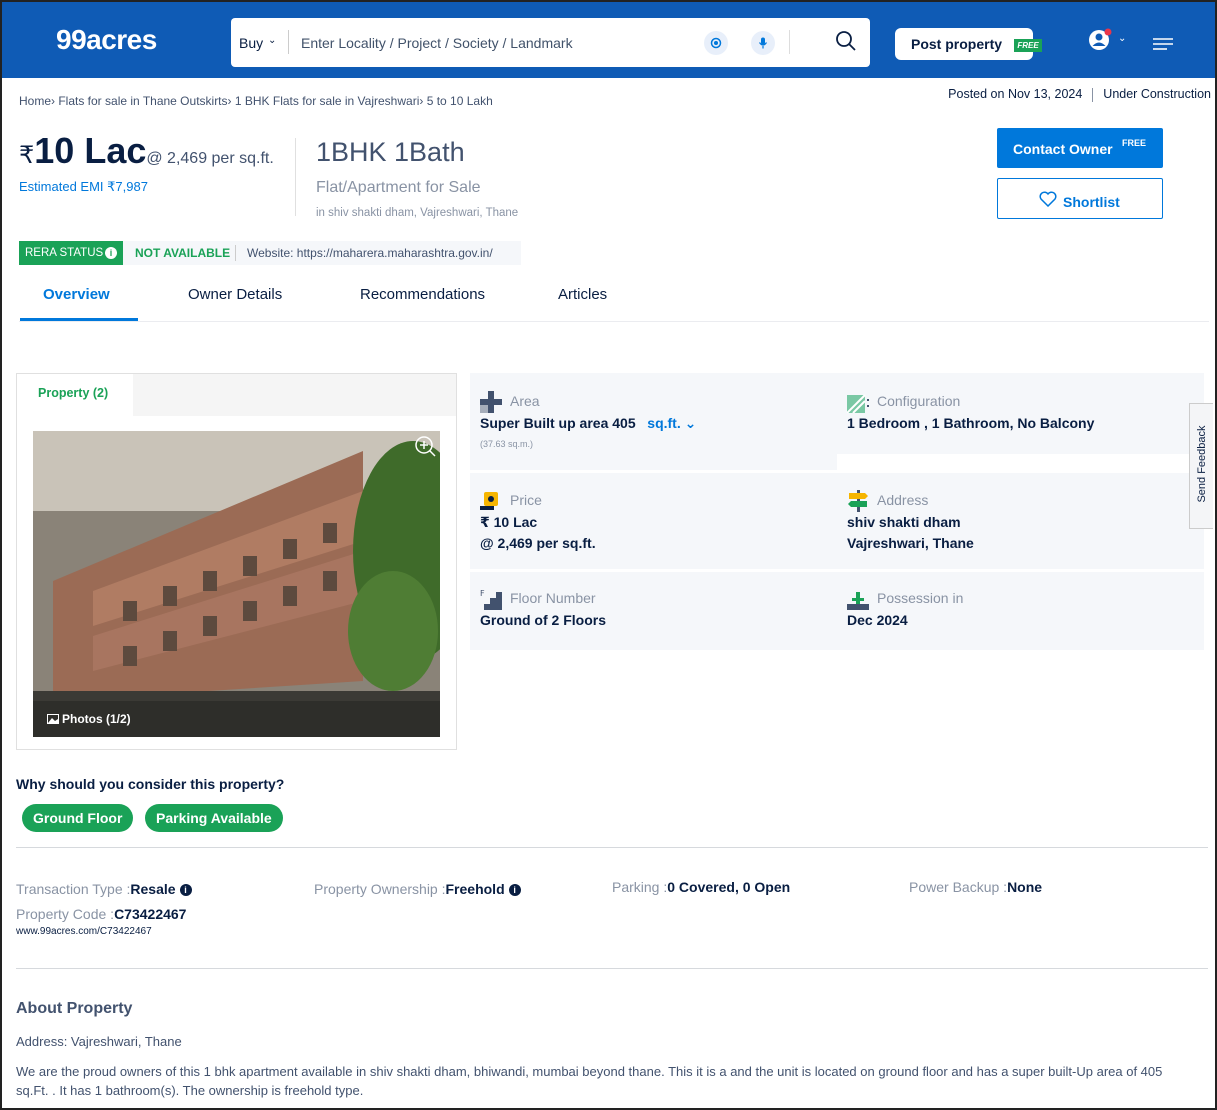 The image size is (1217, 1110). Describe the element at coordinates (99, 1041) in the screenshot. I see `about-address: Address: Vajreshwari, Thane` at that location.